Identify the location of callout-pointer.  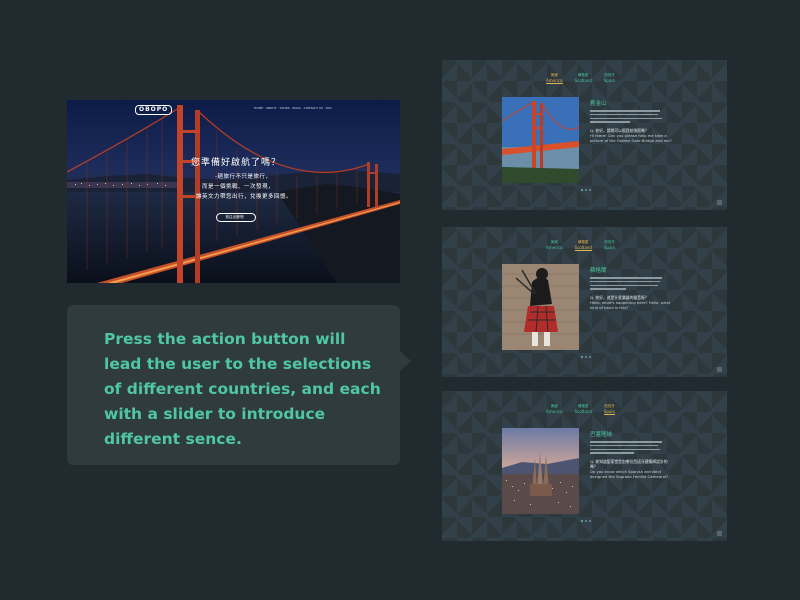
(405, 361).